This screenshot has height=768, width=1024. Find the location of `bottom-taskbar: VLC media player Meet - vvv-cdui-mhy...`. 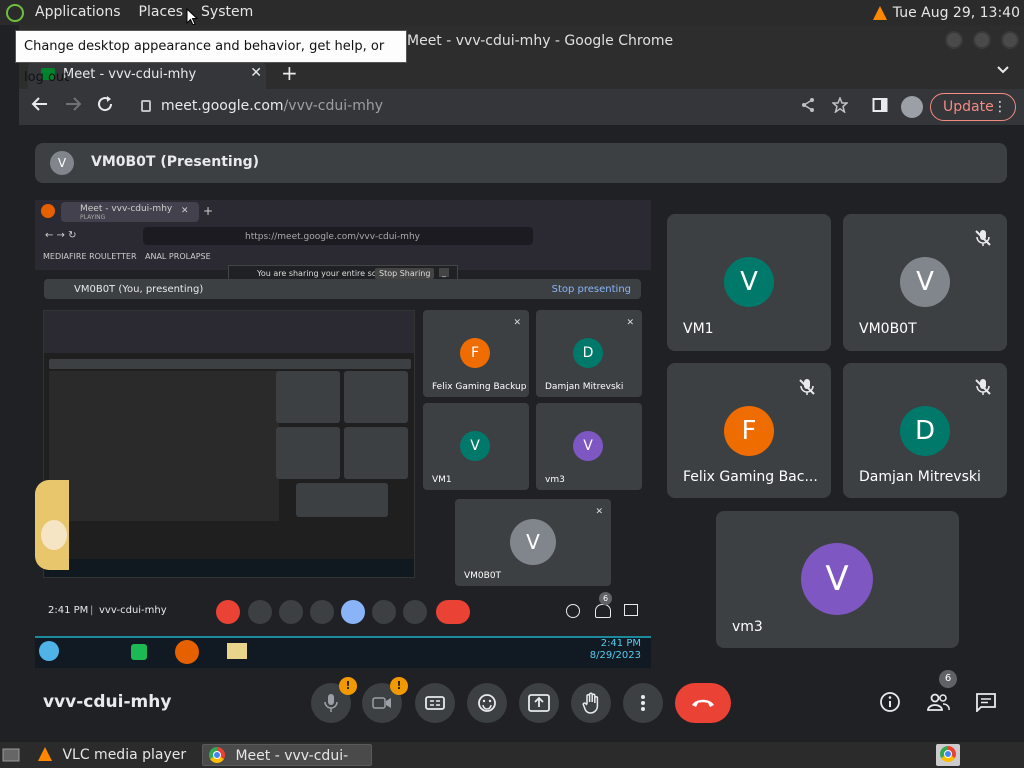

bottom-taskbar: VLC media player Meet - vvv-cdui-mhy... is located at coordinates (512, 755).